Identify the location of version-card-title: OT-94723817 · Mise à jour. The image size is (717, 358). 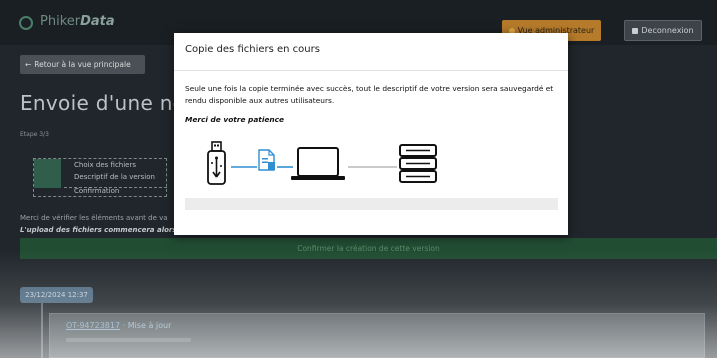
(118, 325).